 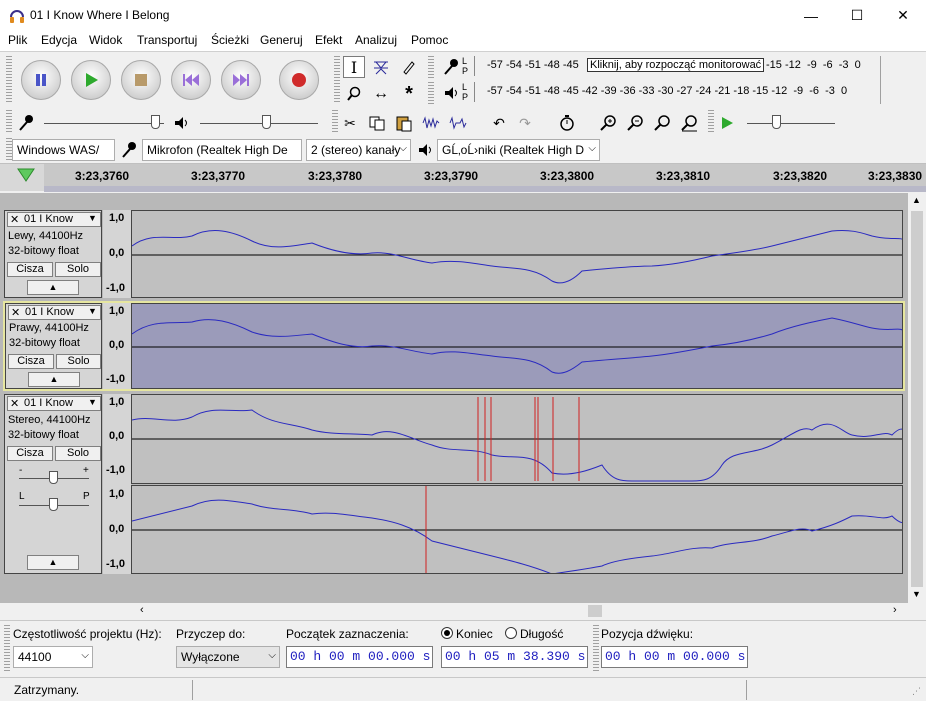 I want to click on copy-button, so click(x=377, y=123).